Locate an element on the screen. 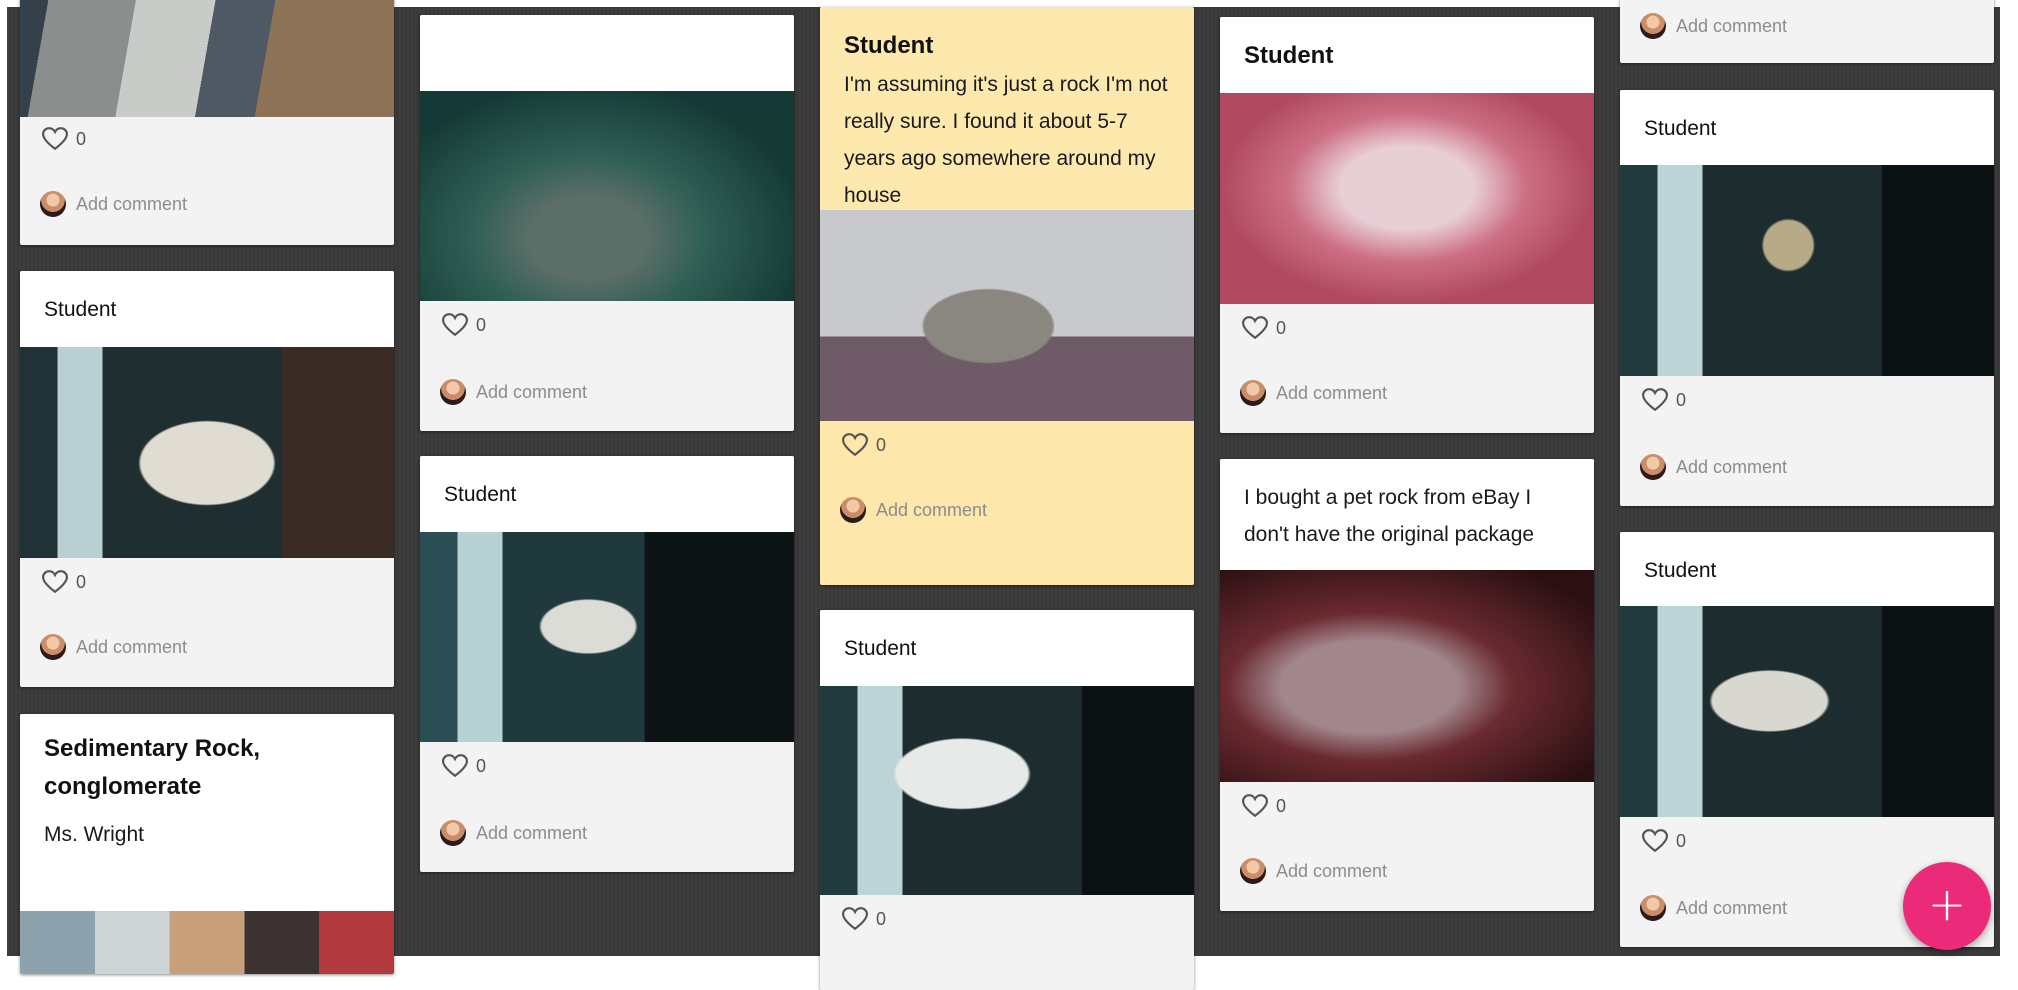 The height and width of the screenshot is (990, 2018). add-post-button: + is located at coordinates (1947, 906).